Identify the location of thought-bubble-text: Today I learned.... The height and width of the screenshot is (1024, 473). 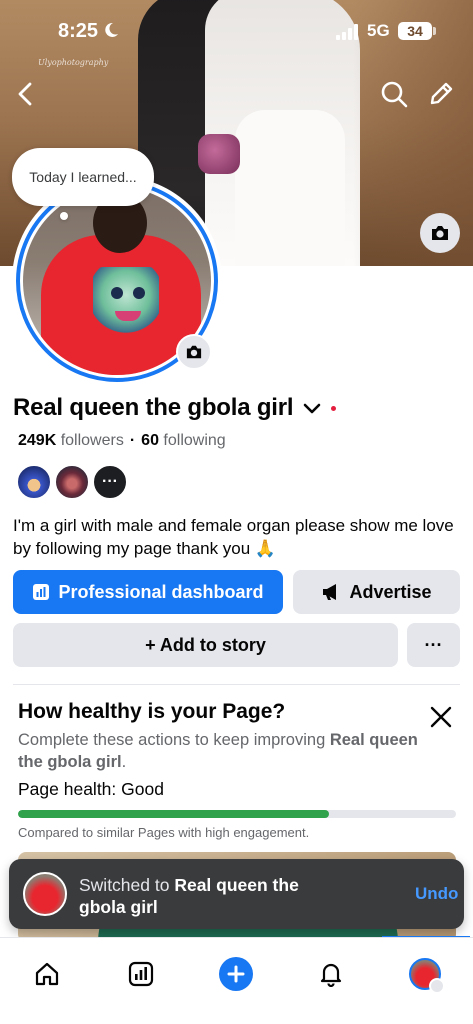
(83, 177).